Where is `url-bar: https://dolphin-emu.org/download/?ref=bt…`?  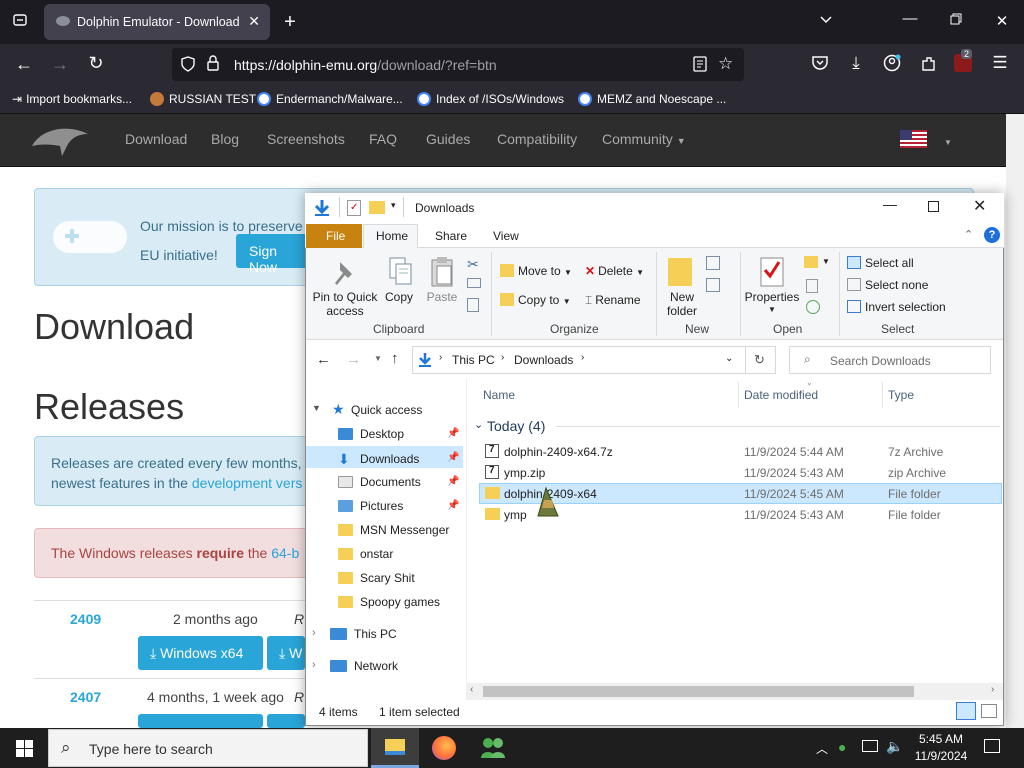 url-bar: https://dolphin-emu.org/download/?ref=bt… is located at coordinates (458, 64).